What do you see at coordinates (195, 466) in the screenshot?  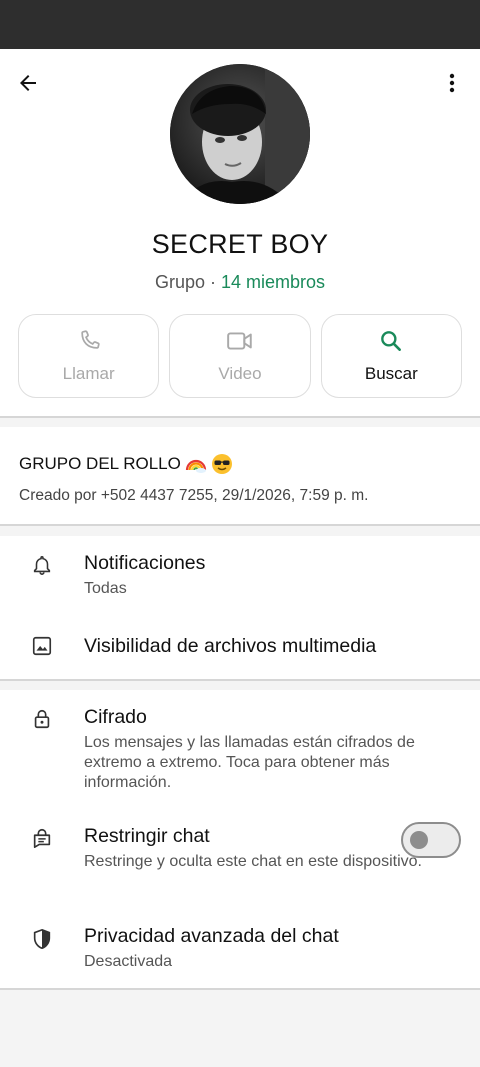 I see `rainbow-emoji` at bounding box center [195, 466].